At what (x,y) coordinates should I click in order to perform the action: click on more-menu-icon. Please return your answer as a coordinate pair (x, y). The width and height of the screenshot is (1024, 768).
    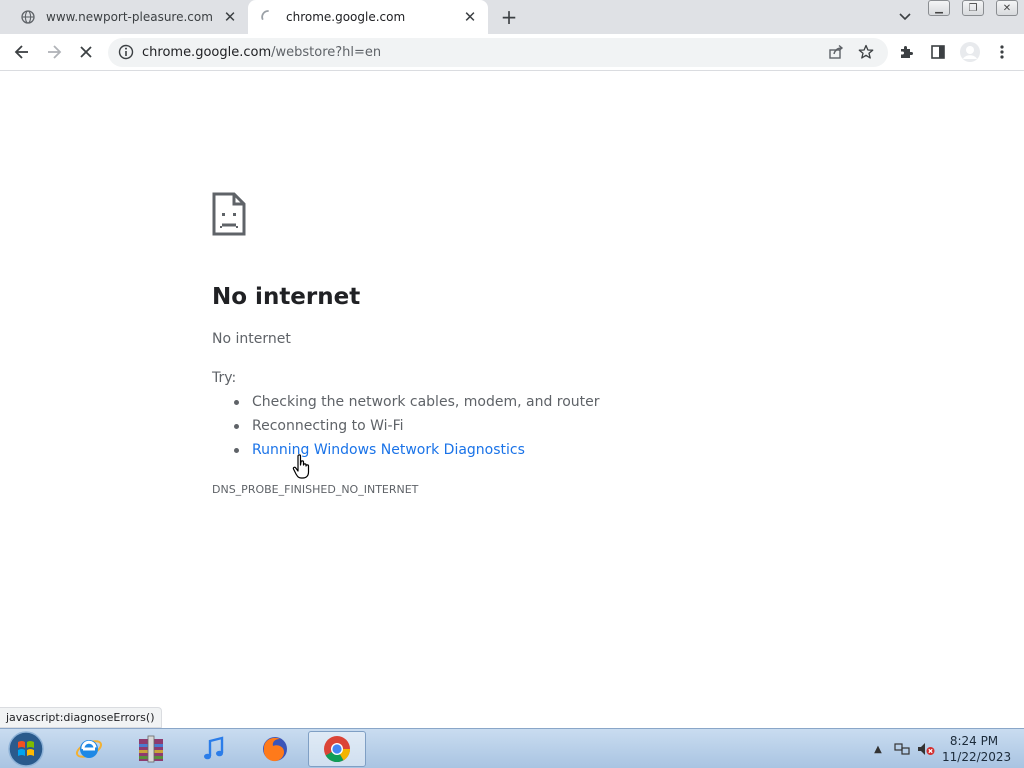
    Looking at the image, I should click on (1002, 52).